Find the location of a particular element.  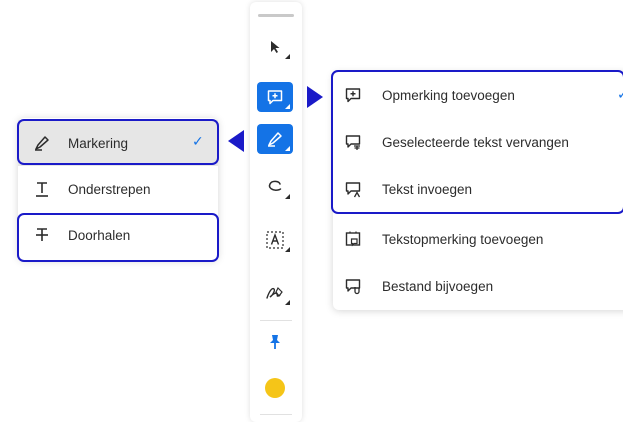

freehand-draw-icon is located at coordinates (275, 187).